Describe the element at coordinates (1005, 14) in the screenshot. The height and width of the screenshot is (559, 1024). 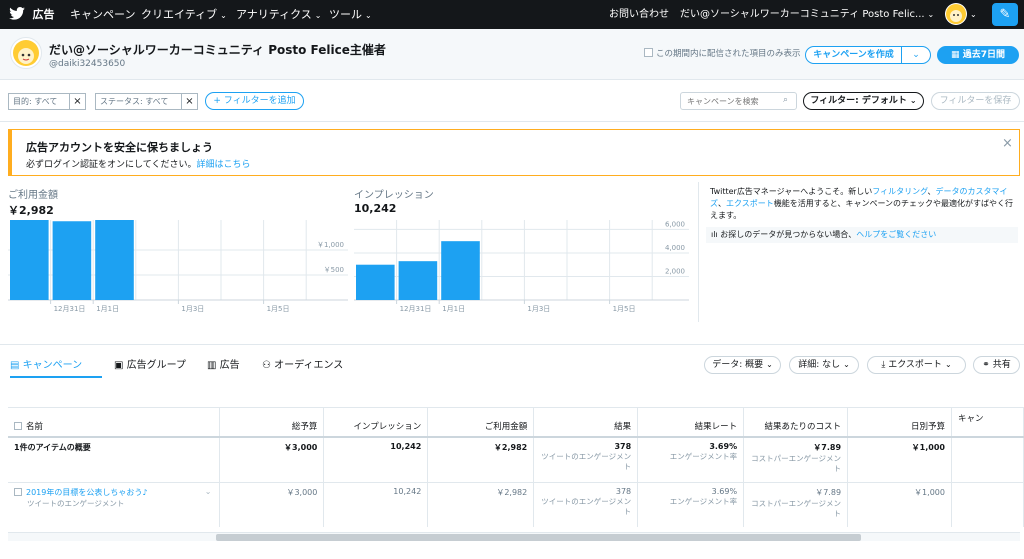
I see `compose-button: ✎` at that location.